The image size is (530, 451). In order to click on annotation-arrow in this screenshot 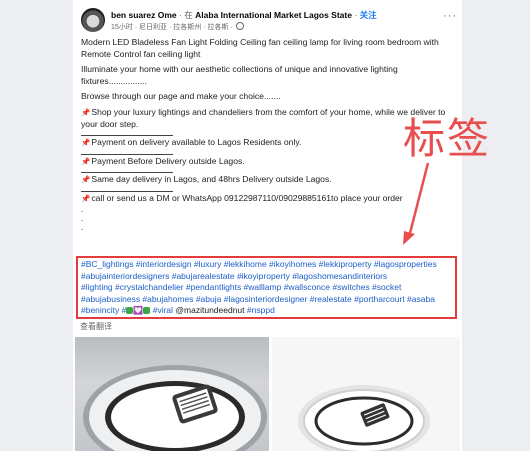, I will do `click(416, 203)`.